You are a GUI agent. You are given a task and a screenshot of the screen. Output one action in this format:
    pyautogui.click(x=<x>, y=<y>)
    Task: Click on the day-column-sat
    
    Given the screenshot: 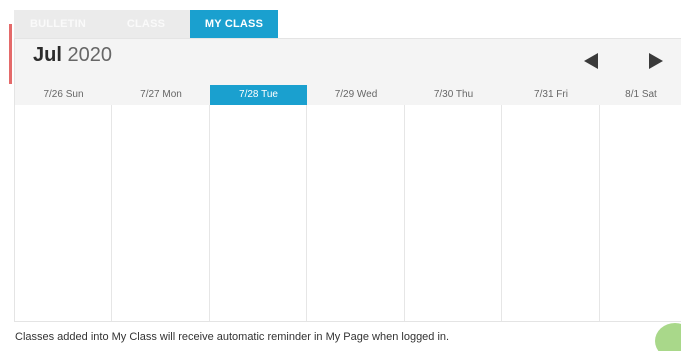 What is the action you would take?
    pyautogui.click(x=640, y=213)
    